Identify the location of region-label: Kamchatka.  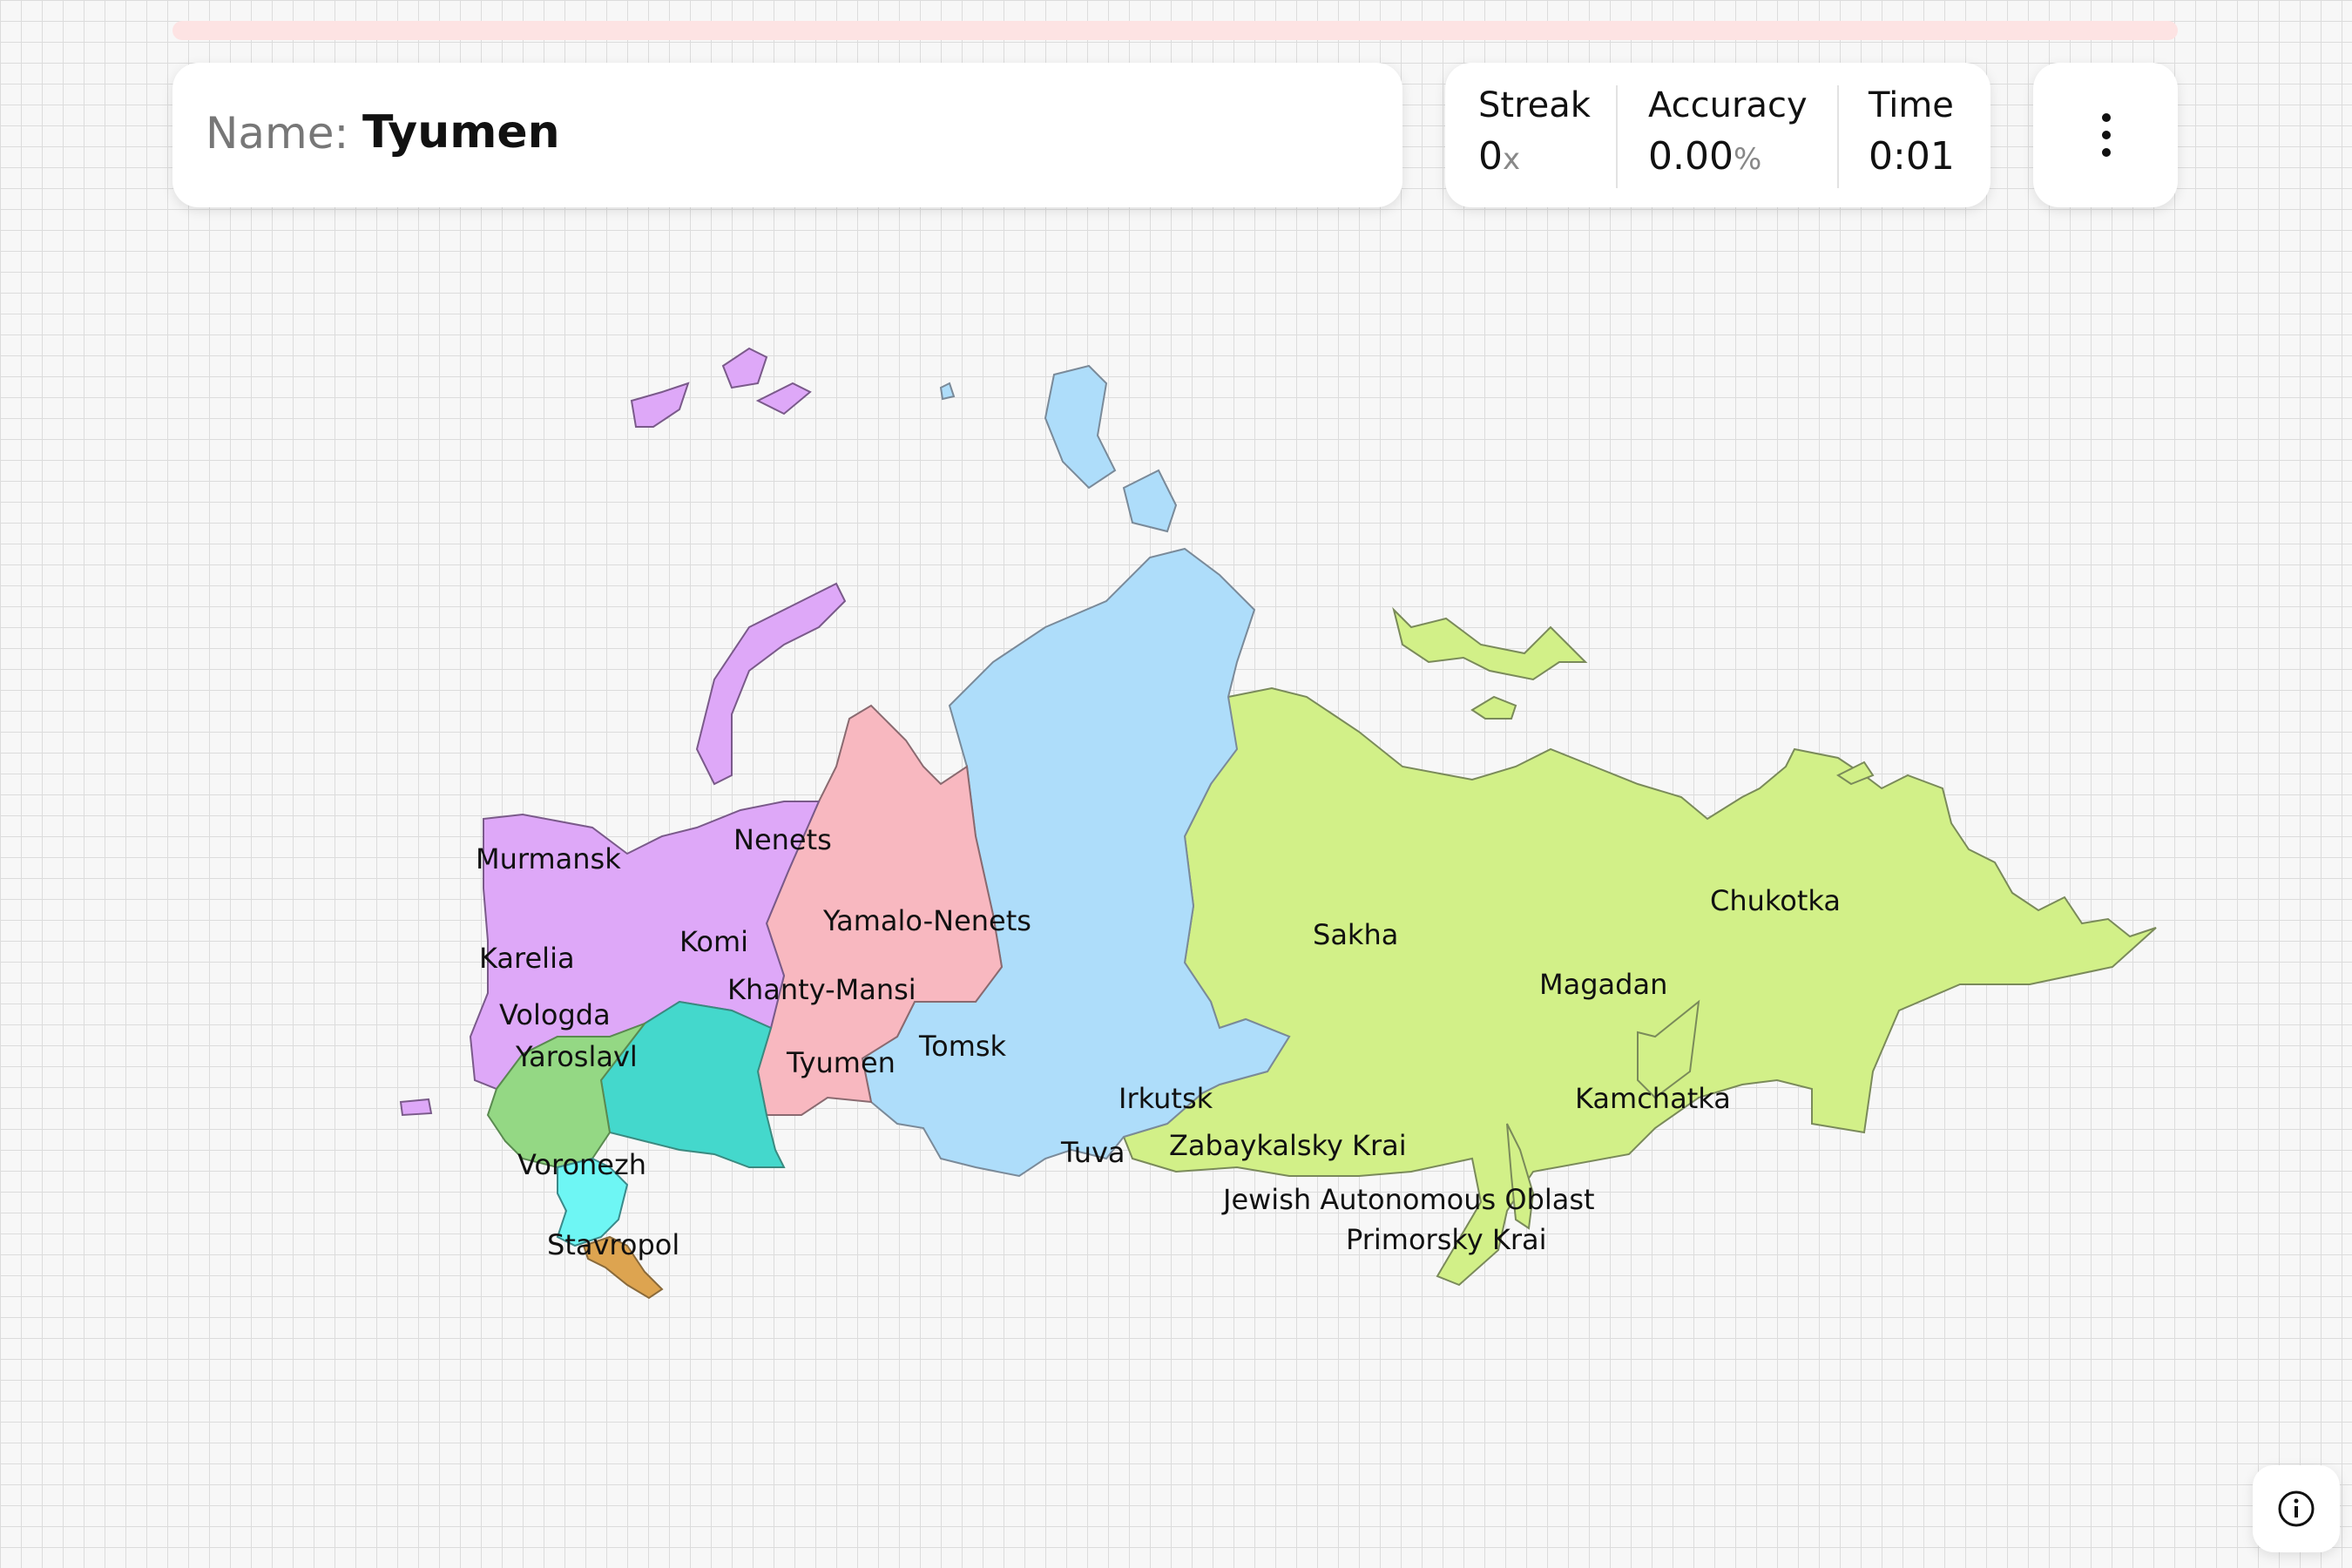
(1653, 1098).